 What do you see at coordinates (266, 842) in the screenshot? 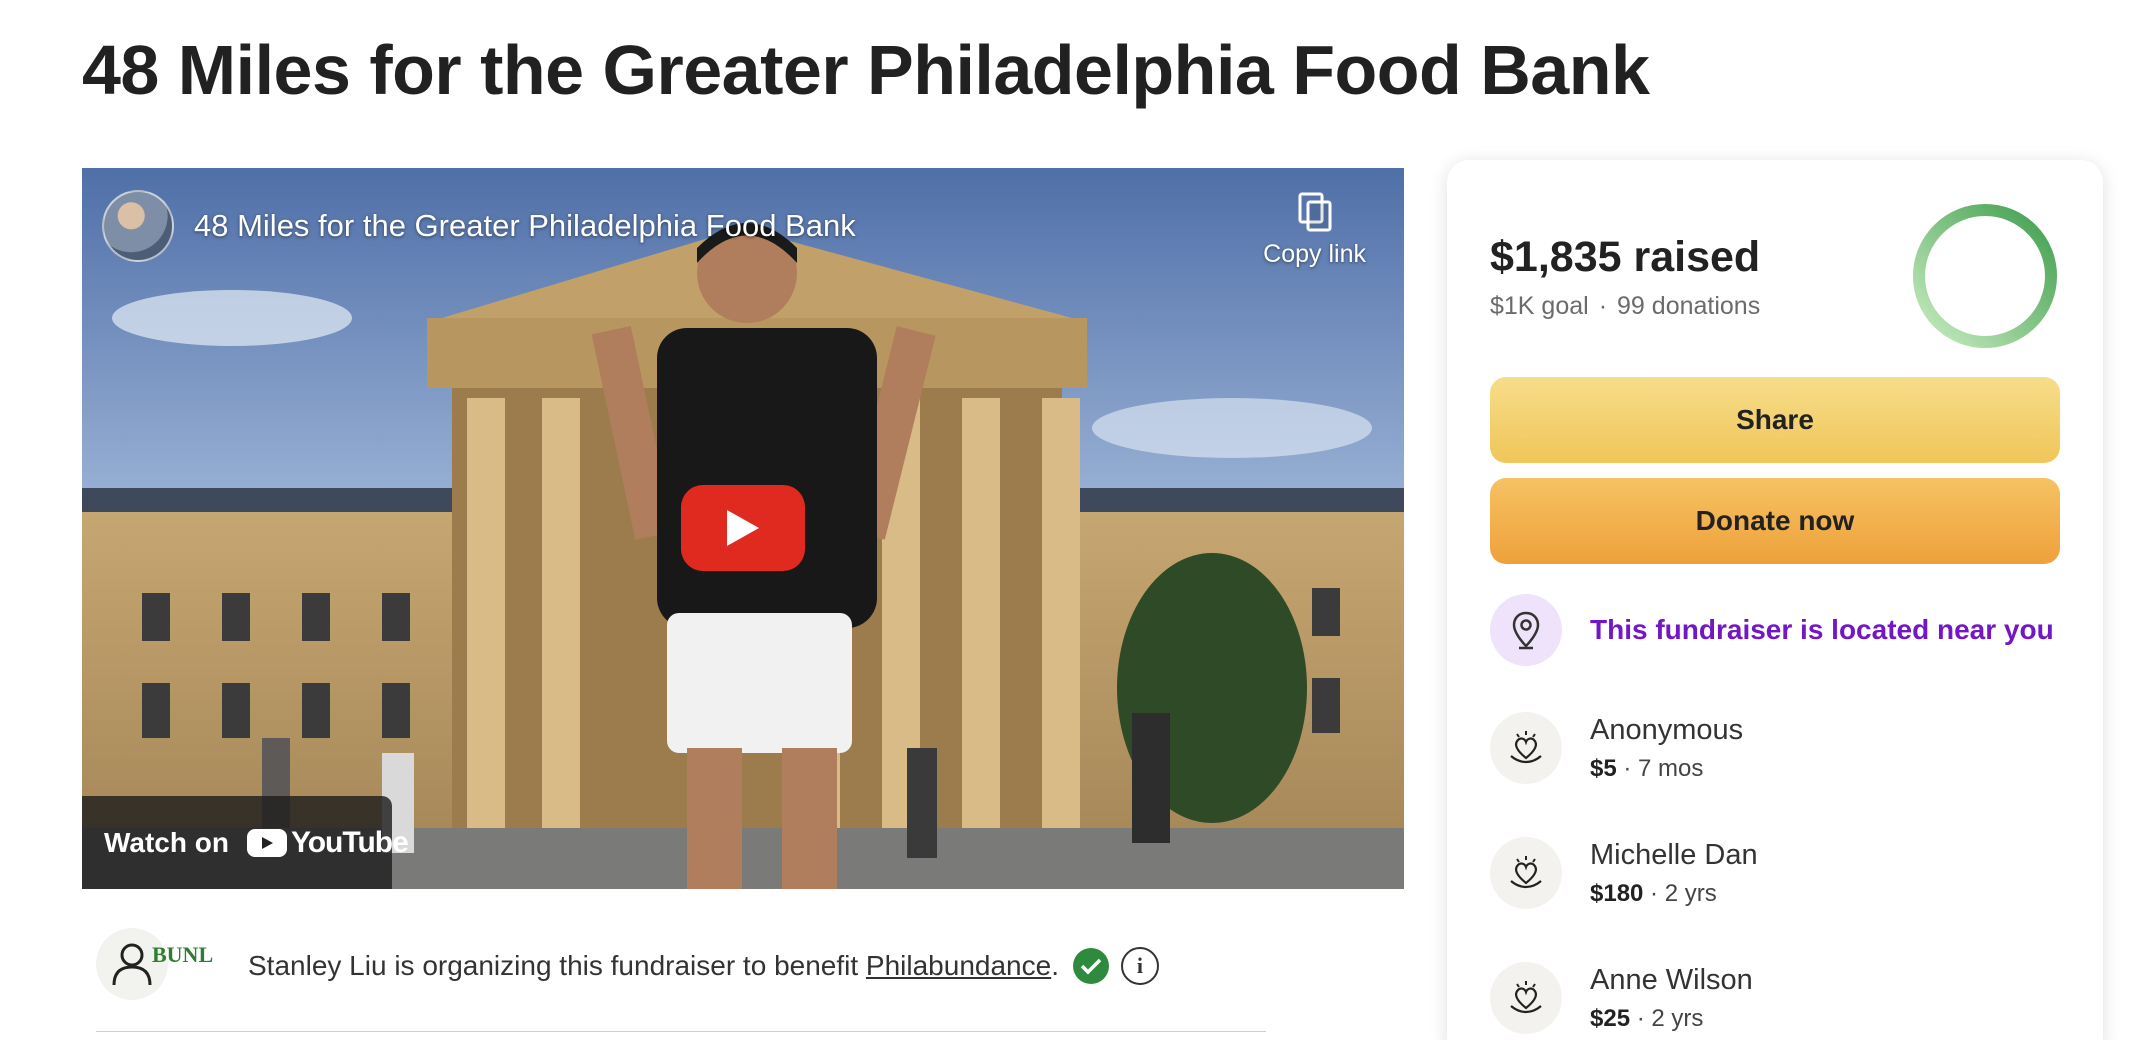
I see `youtube-play-icon` at bounding box center [266, 842].